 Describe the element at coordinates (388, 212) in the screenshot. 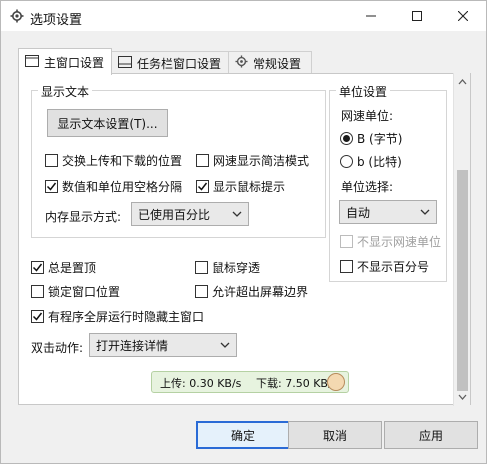

I see `unit-select: 自动` at that location.